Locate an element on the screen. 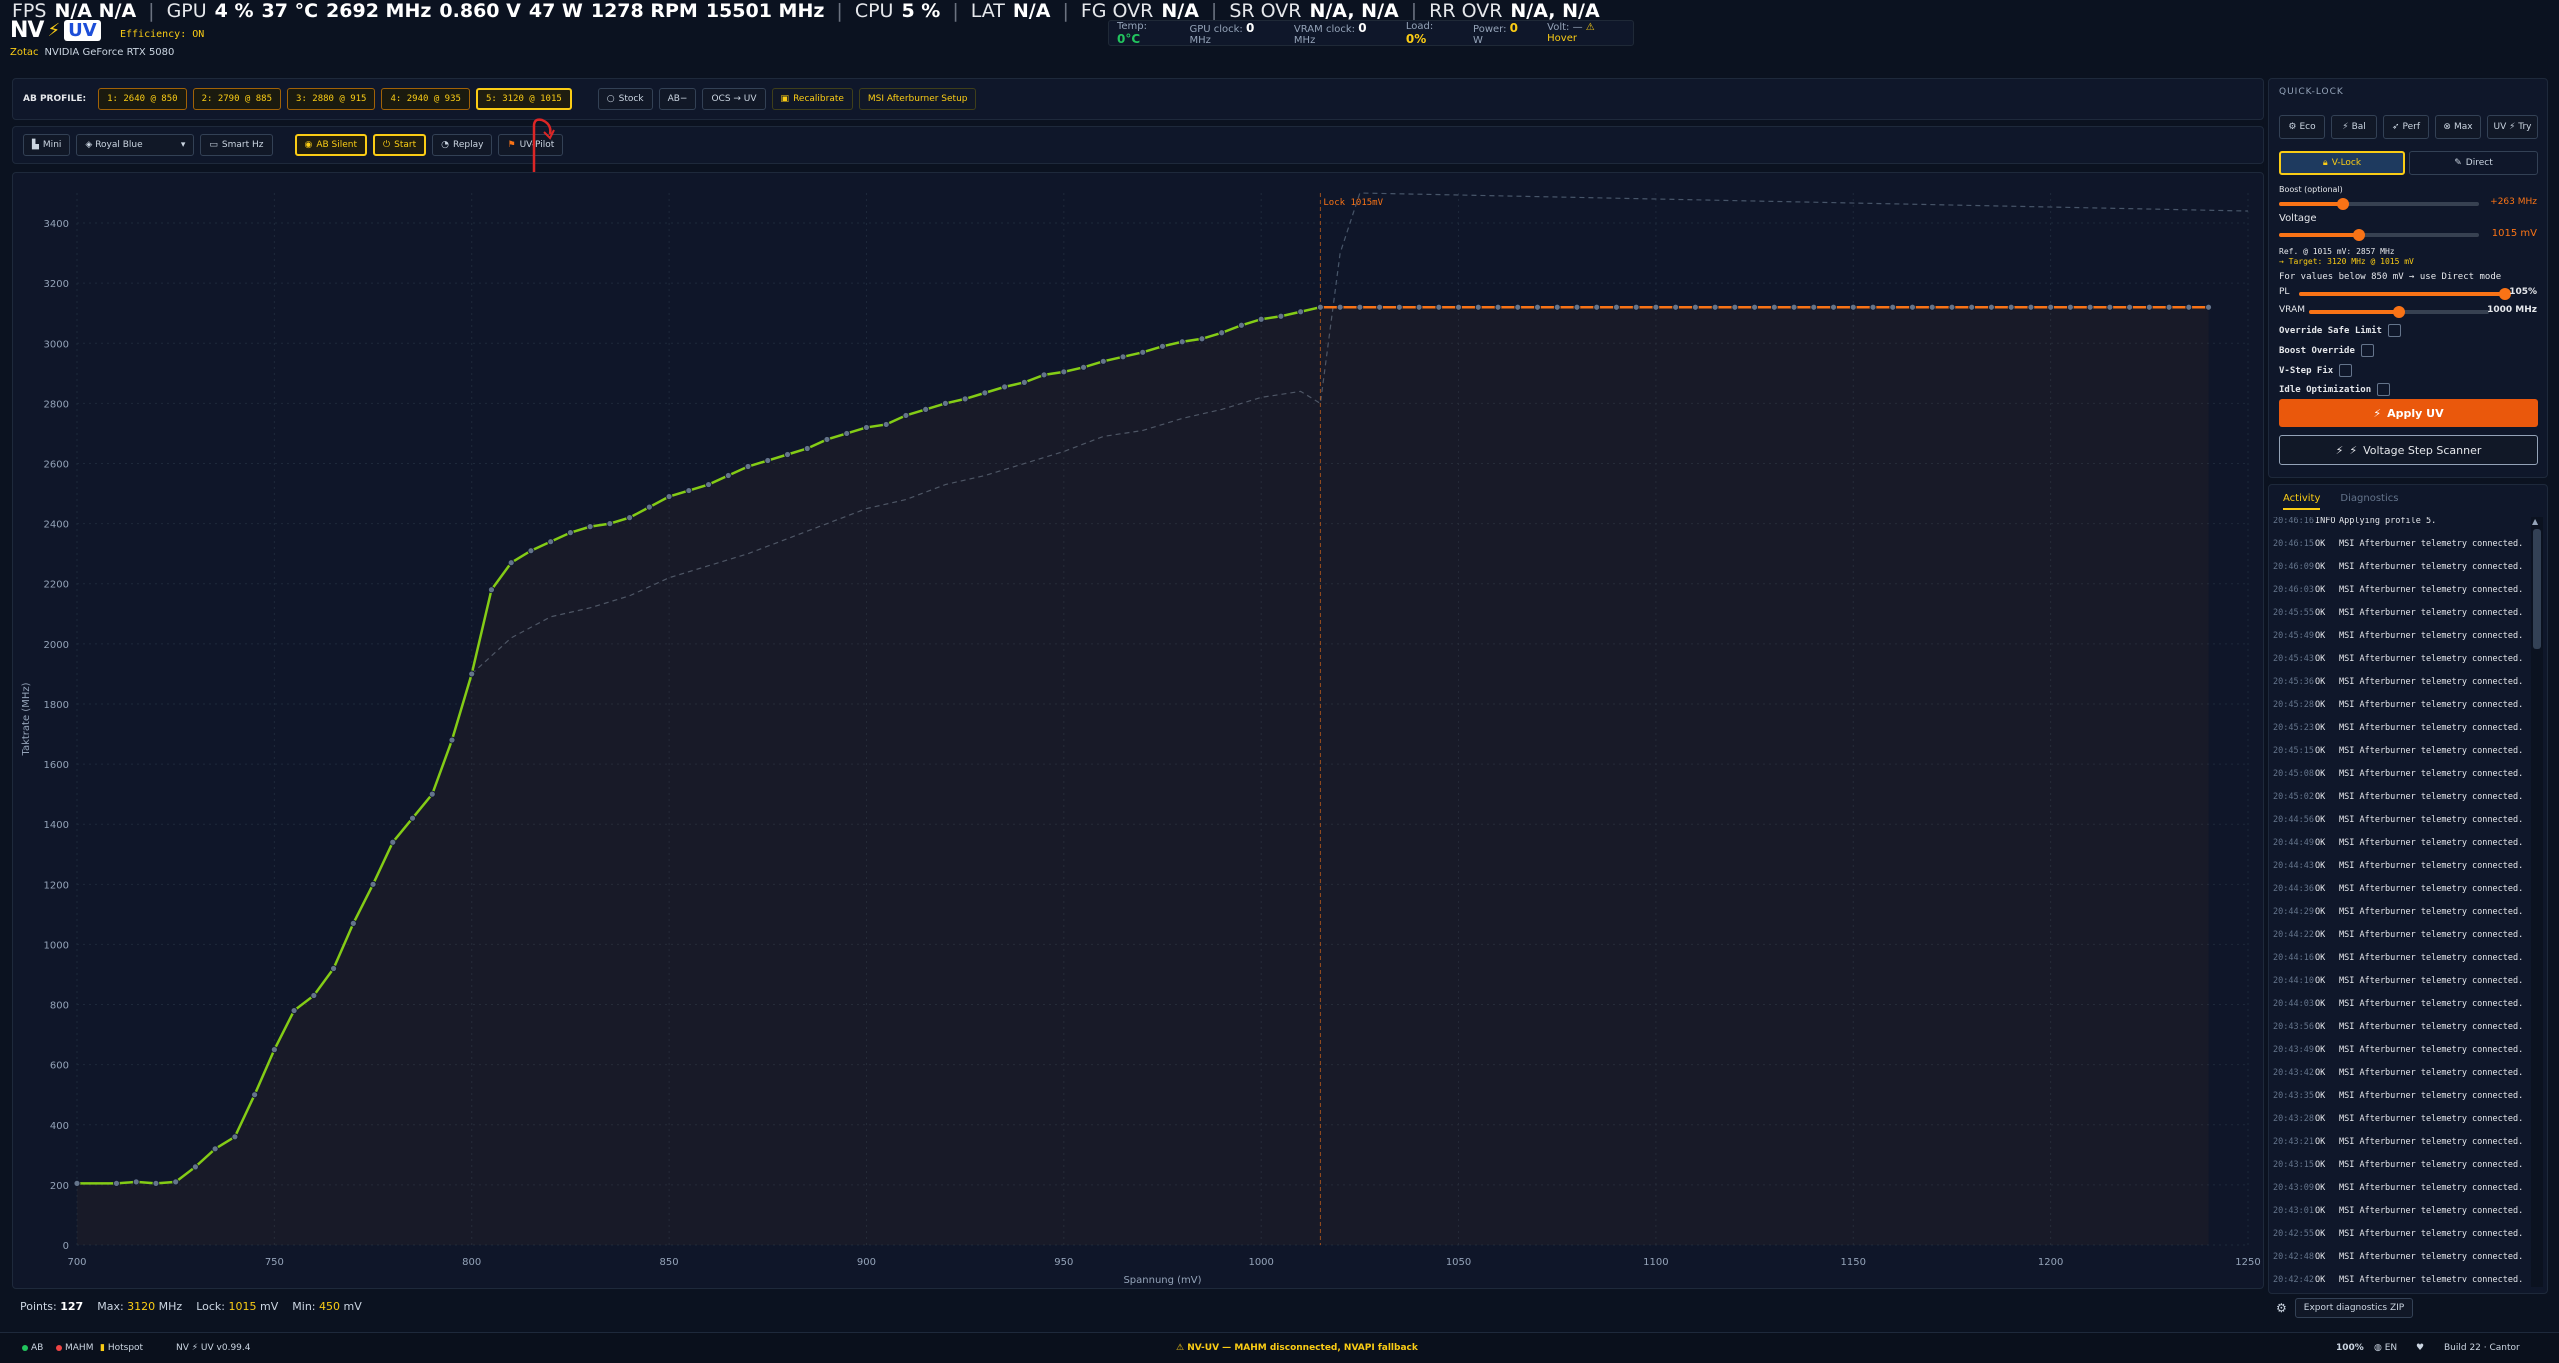  preset-bal: ⚡ Bal is located at coordinates (2354, 127).